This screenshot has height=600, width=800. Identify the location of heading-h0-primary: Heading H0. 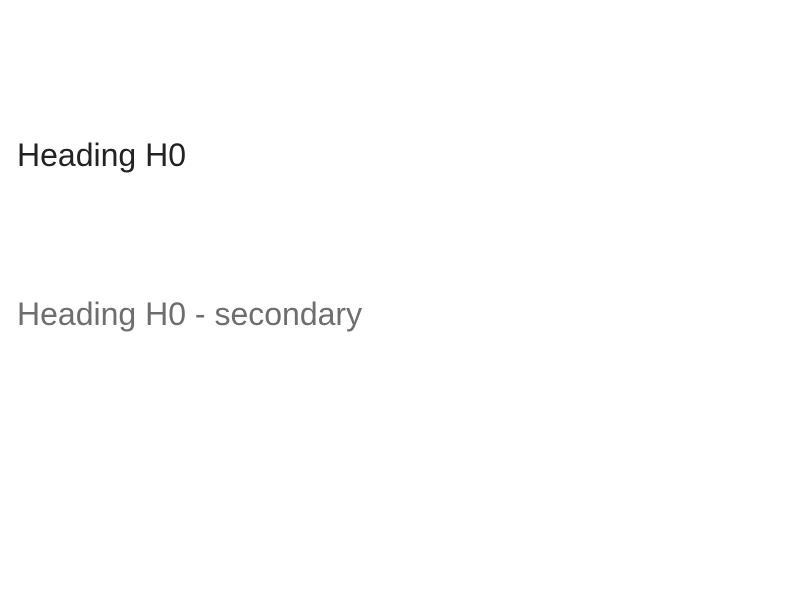
(101, 155).